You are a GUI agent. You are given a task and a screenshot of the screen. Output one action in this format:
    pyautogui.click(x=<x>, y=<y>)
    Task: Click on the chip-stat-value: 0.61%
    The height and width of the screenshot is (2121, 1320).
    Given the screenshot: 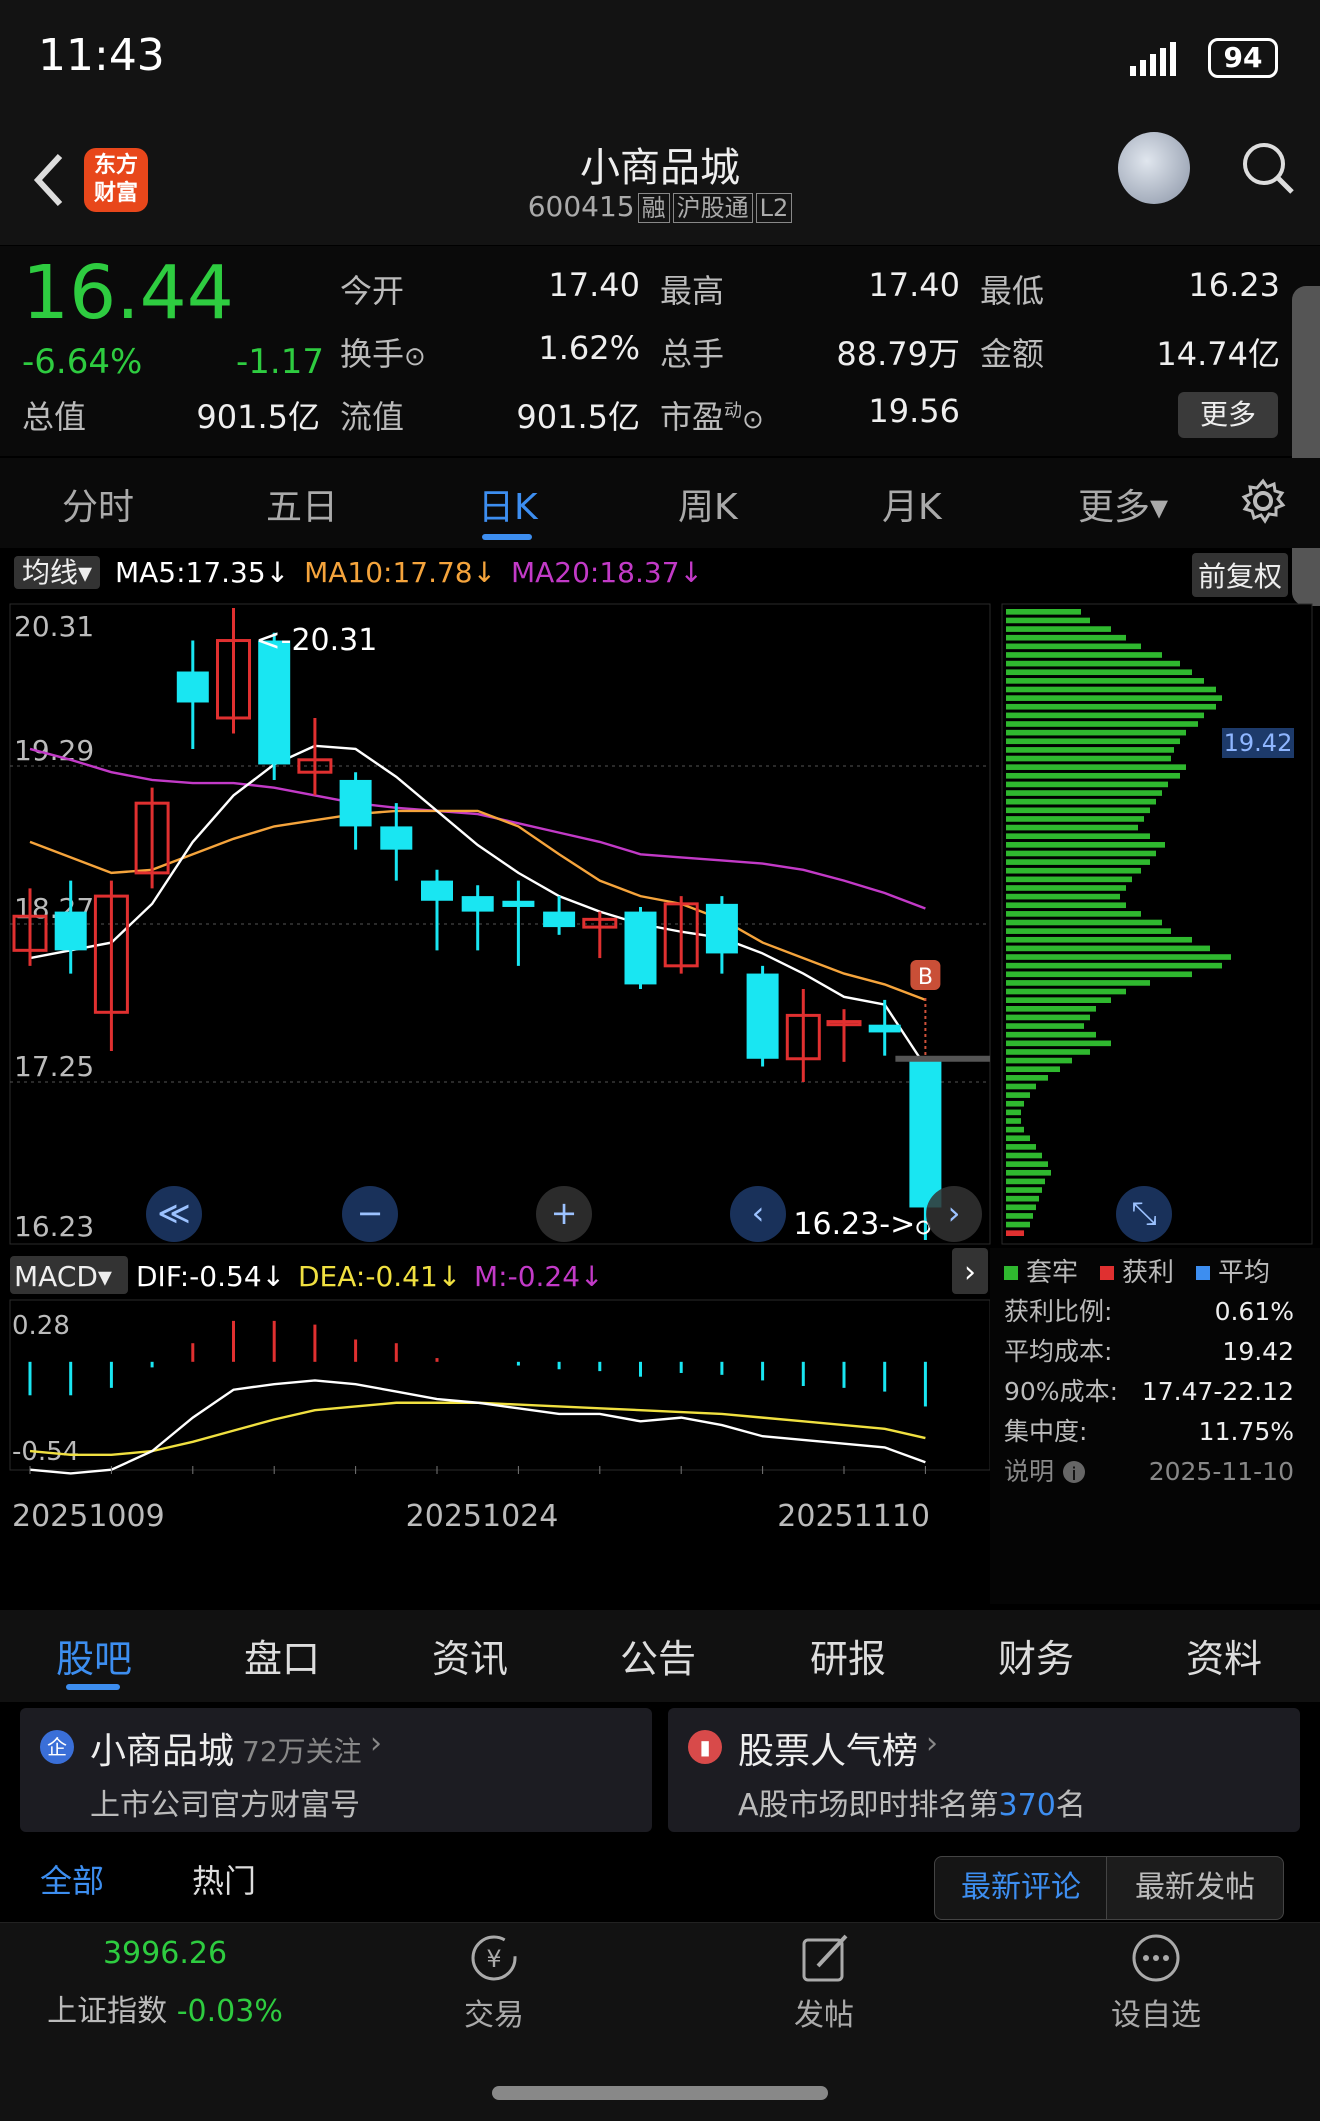 What is the action you would take?
    pyautogui.click(x=1254, y=1311)
    